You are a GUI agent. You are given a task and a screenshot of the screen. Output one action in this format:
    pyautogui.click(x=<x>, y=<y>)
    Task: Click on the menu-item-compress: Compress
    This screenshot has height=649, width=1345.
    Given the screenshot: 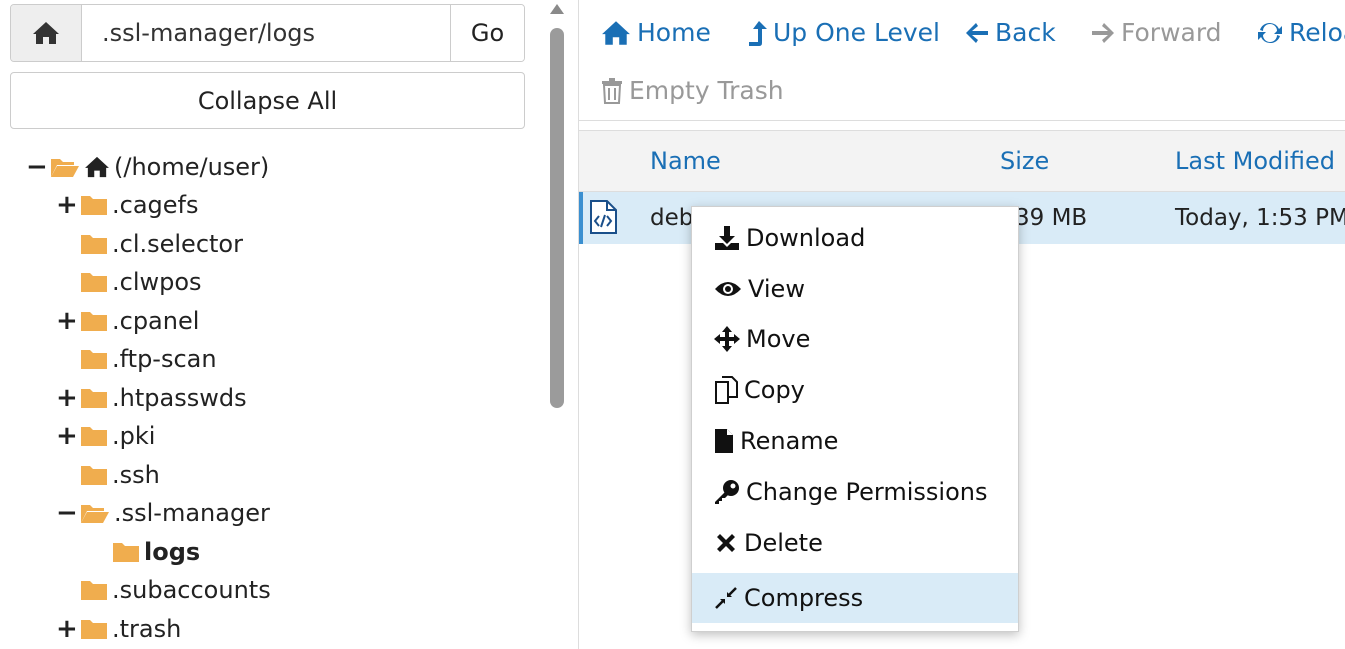 What is the action you would take?
    pyautogui.click(x=855, y=598)
    